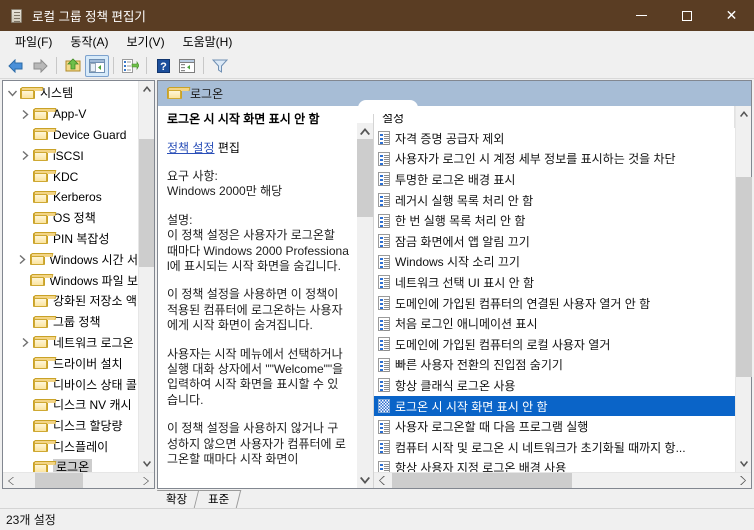  I want to click on settings-hscroll-thumb, so click(482, 480).